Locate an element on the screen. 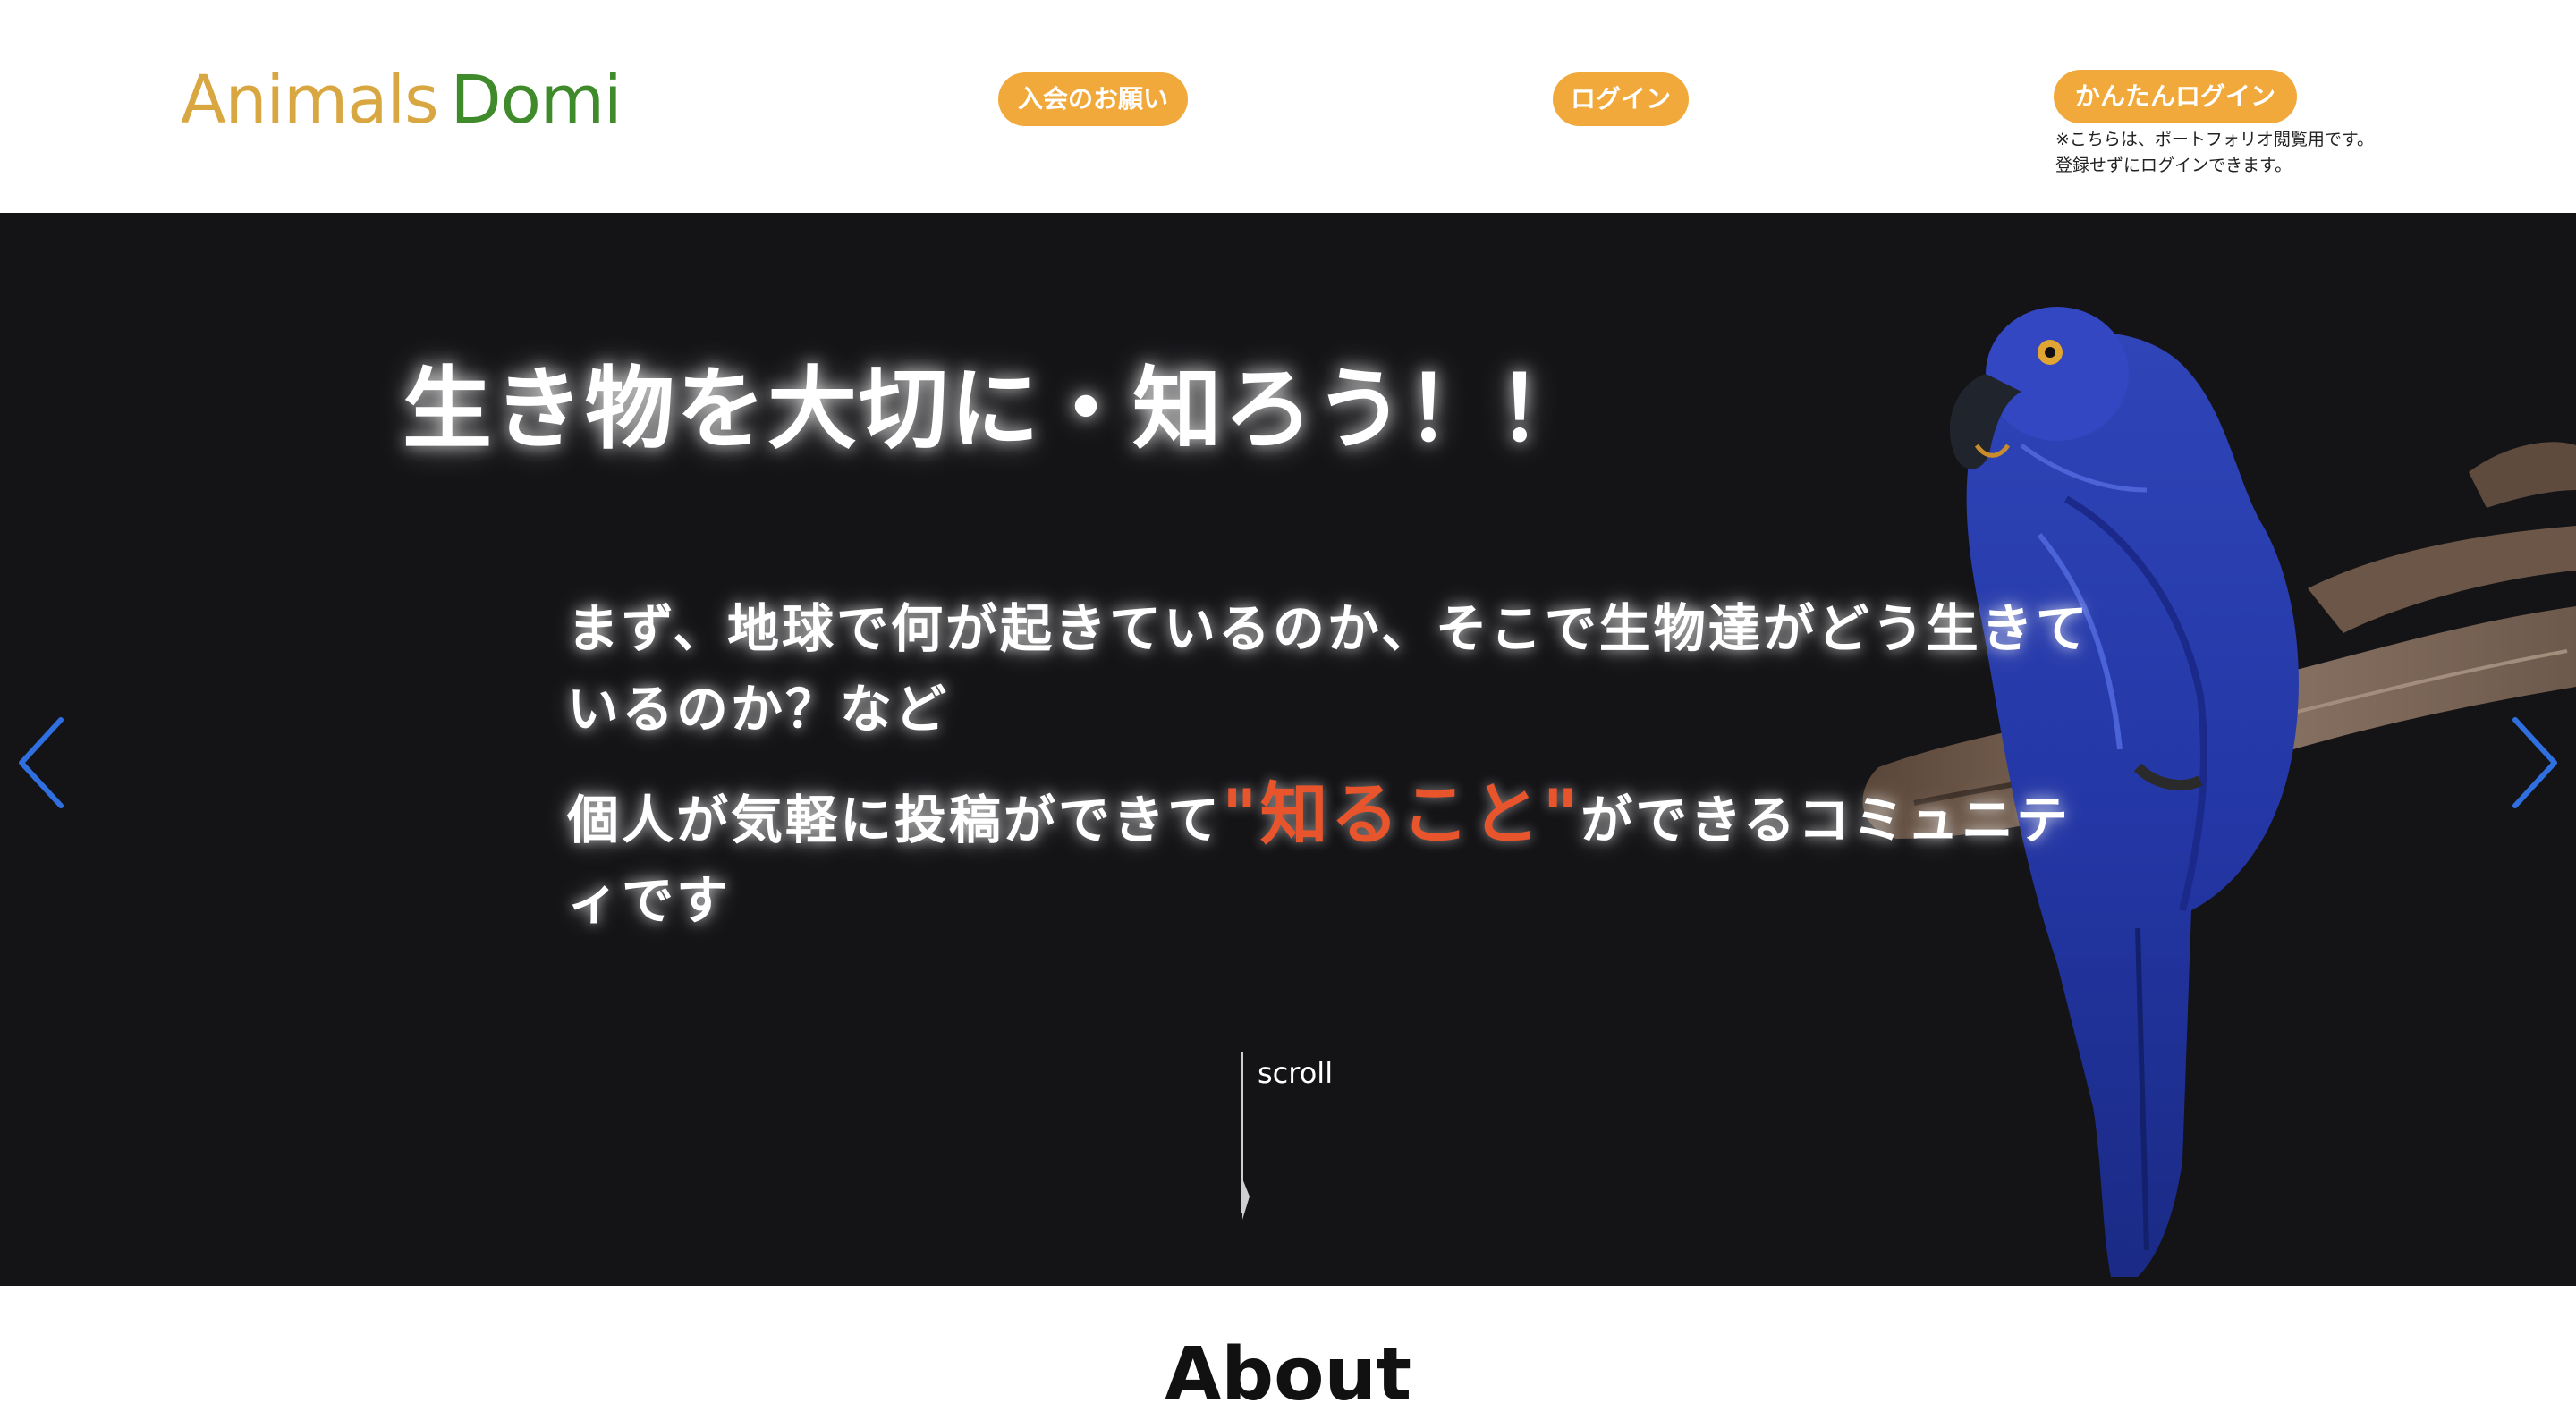  join-button: 入会のお願い is located at coordinates (1093, 99).